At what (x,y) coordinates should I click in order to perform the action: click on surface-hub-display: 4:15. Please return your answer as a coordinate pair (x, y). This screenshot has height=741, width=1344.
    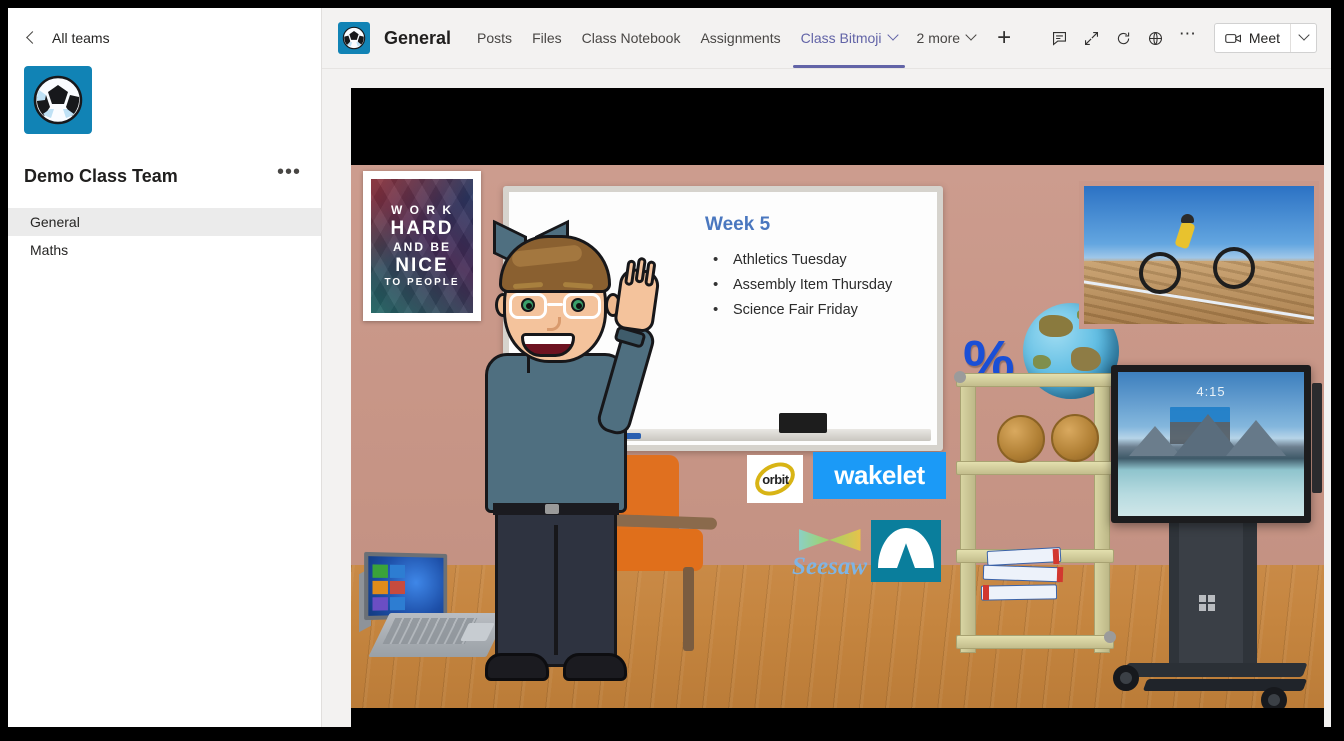
    Looking at the image, I should click on (1216, 536).